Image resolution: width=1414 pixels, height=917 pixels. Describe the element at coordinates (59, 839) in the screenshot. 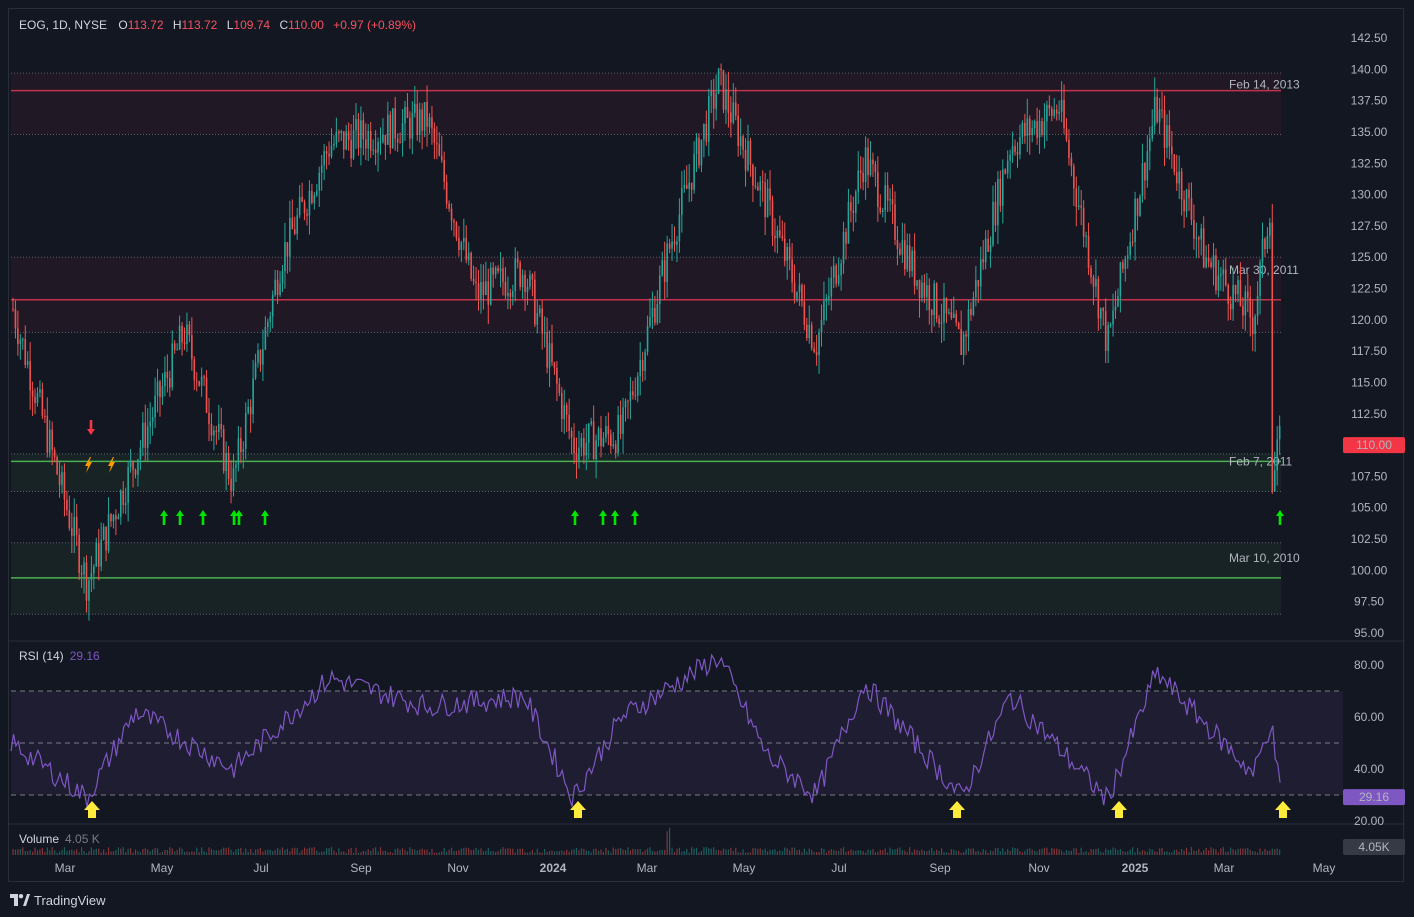

I see `volume-legend: Volume 4.05 K` at that location.